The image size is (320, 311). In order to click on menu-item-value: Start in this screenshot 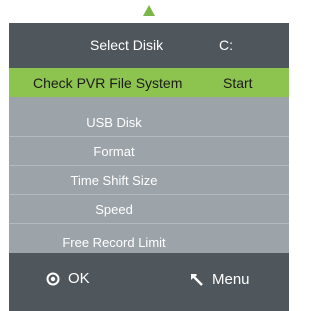, I will do `click(238, 83)`.